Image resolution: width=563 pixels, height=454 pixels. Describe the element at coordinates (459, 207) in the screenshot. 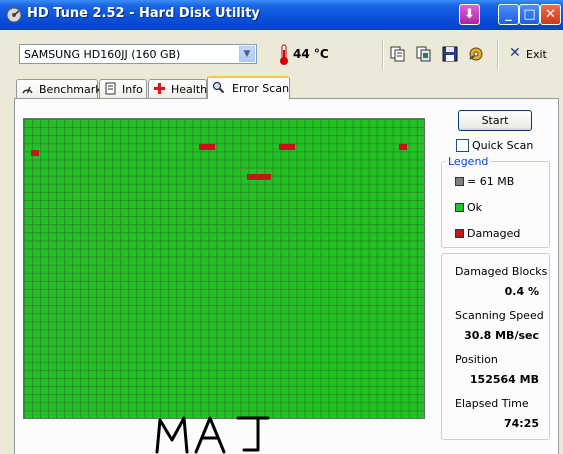

I see `legend-swatch-ok` at that location.